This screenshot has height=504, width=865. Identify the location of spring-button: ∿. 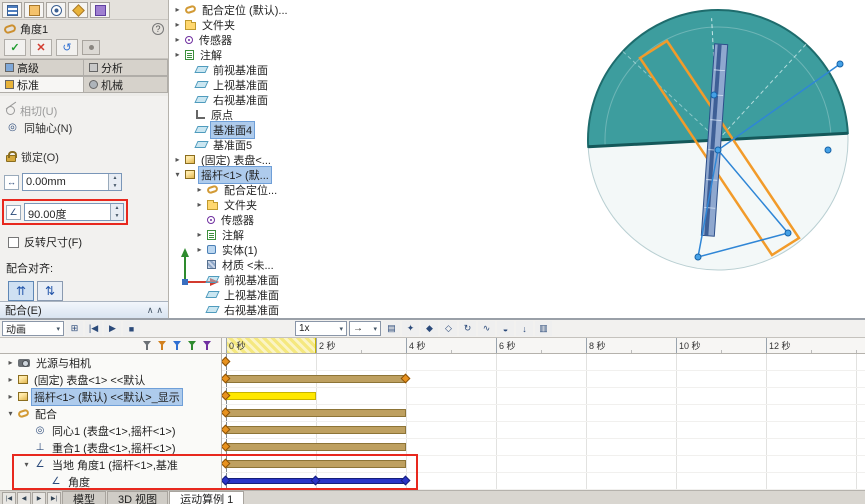
(486, 328).